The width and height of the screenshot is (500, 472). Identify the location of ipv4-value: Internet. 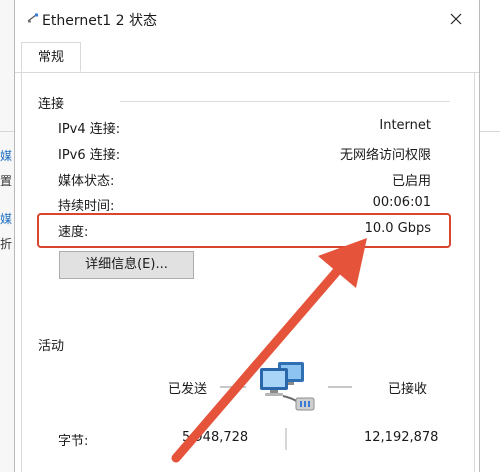
(405, 125).